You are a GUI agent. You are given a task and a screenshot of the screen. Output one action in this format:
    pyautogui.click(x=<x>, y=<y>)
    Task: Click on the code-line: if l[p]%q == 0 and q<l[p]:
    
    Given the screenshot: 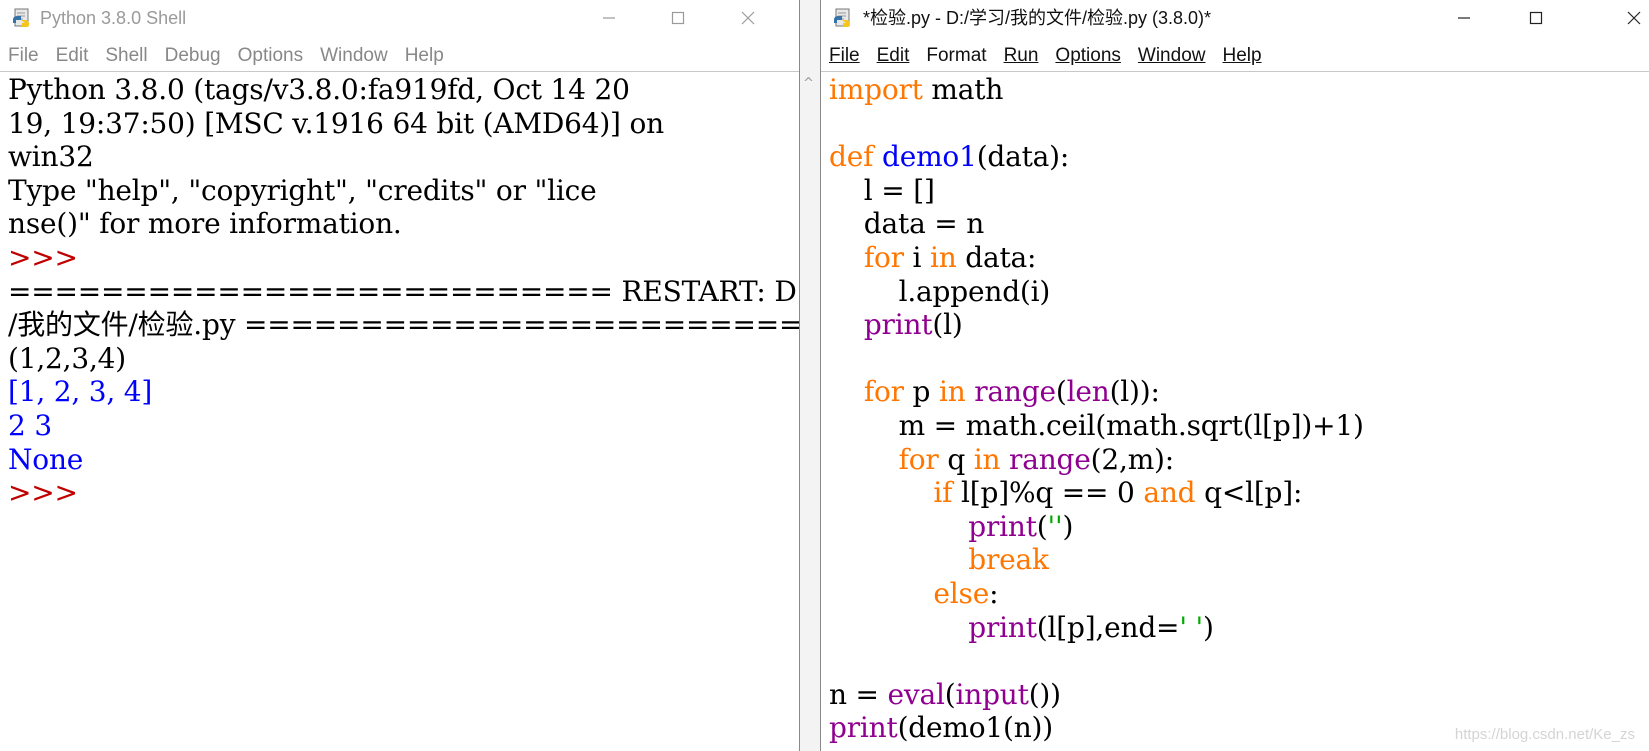 What is the action you would take?
    pyautogui.click(x=1239, y=493)
    